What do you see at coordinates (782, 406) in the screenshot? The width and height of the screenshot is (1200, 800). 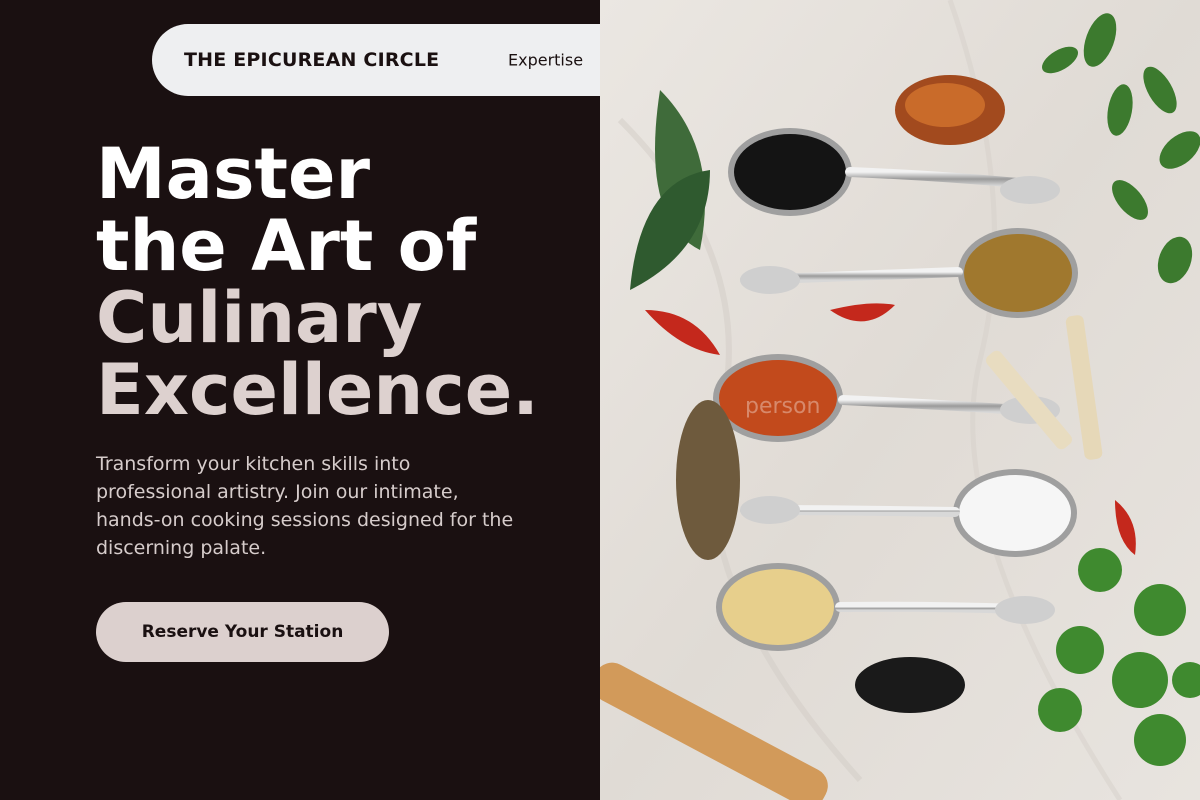 I see `svg-text: person` at bounding box center [782, 406].